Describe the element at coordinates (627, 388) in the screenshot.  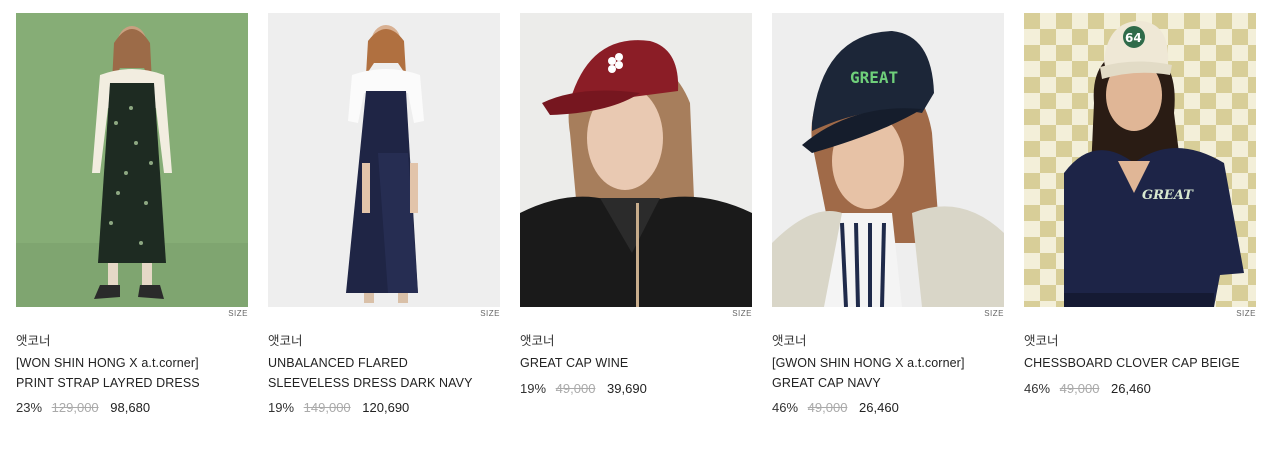
I see `sale-price: 39,690` at that location.